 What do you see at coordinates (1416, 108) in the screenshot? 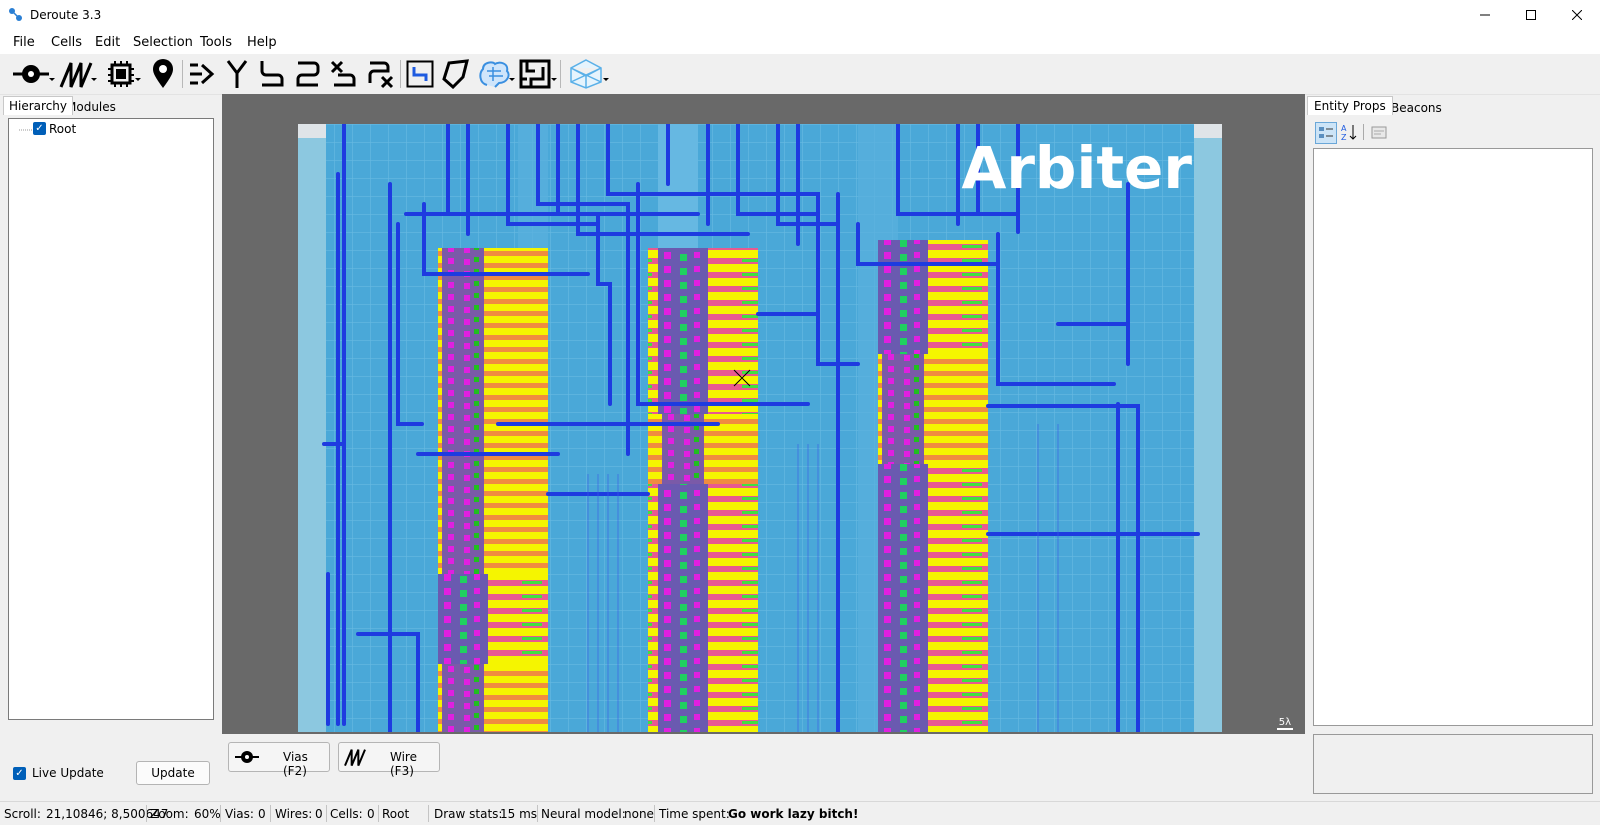
I see `tab-beacons: Beacons` at bounding box center [1416, 108].